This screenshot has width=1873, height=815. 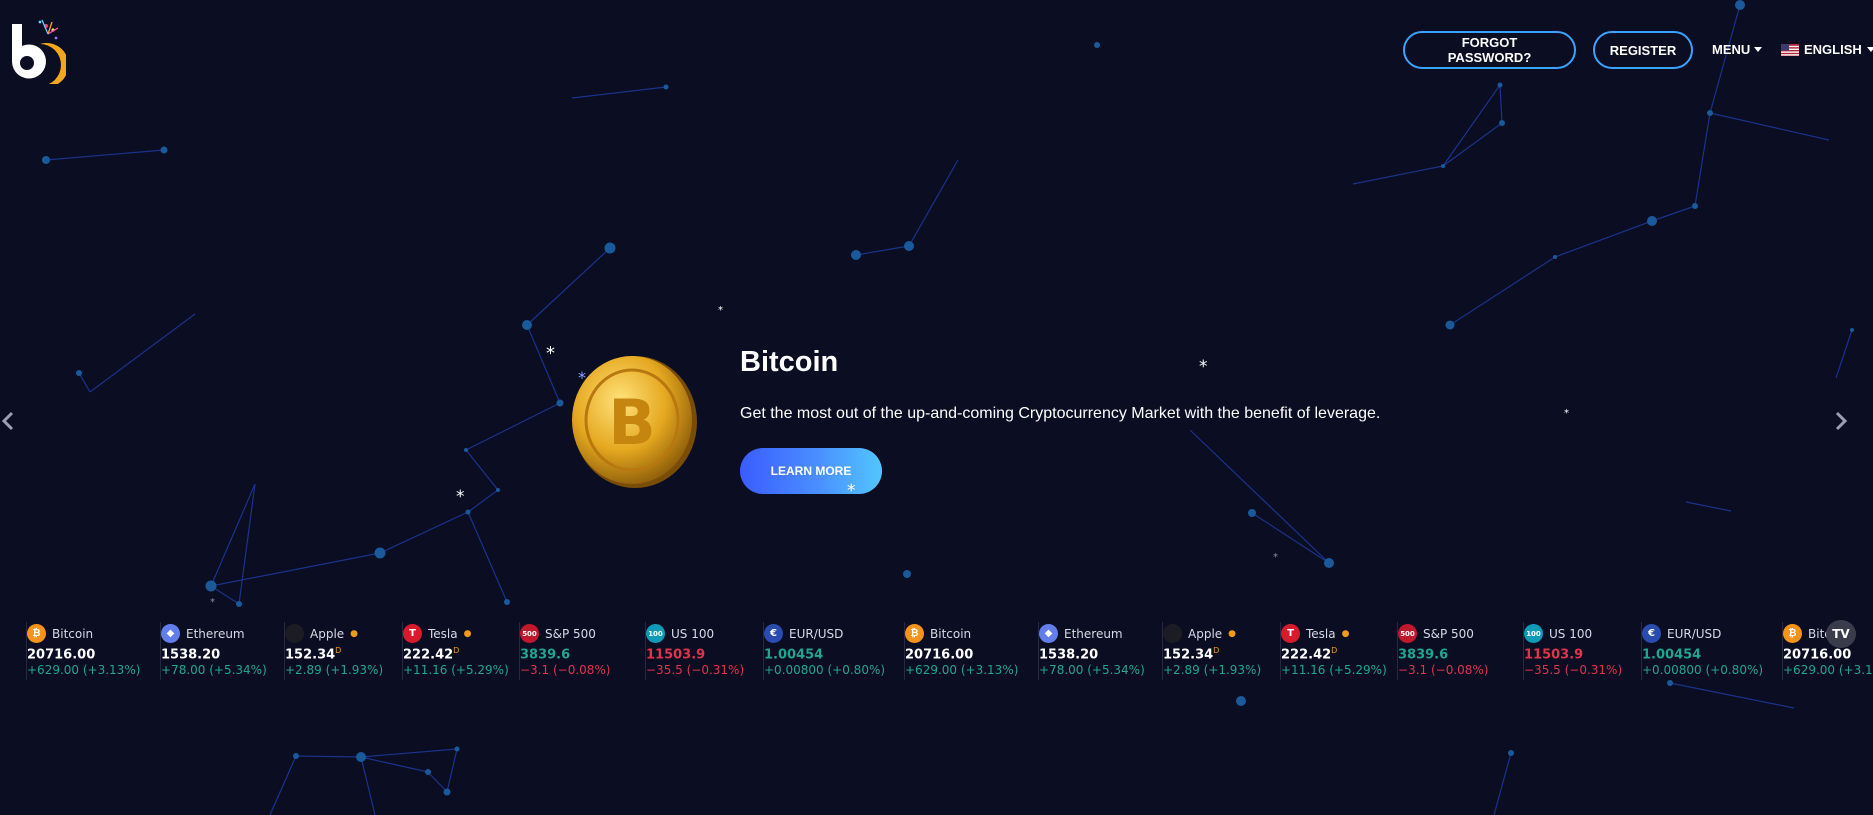 I want to click on us100-icon: 100, so click(x=1533, y=633).